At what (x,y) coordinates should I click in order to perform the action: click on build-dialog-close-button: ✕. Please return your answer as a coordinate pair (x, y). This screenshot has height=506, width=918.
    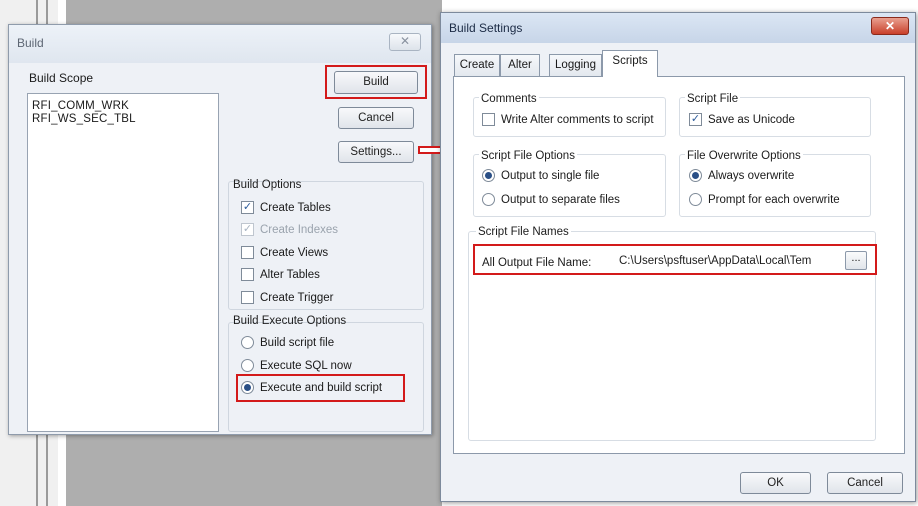
    Looking at the image, I should click on (405, 42).